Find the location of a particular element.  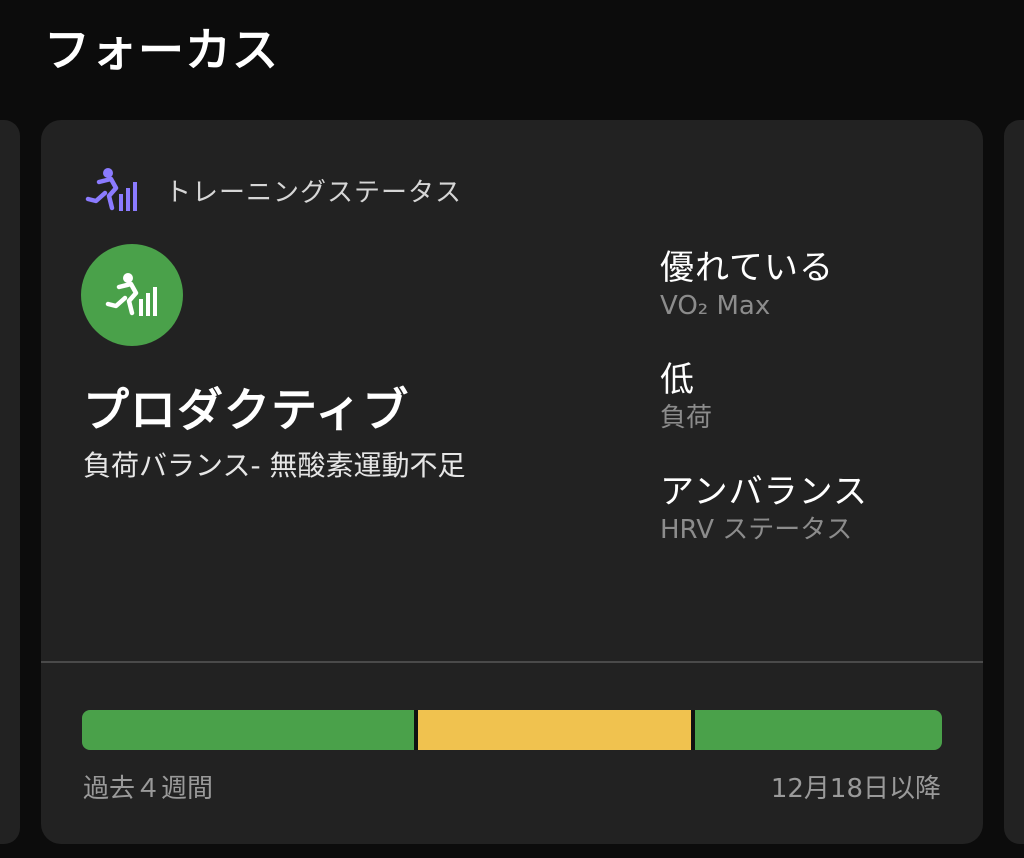

metric-load: 低 負荷 is located at coordinates (686, 397).